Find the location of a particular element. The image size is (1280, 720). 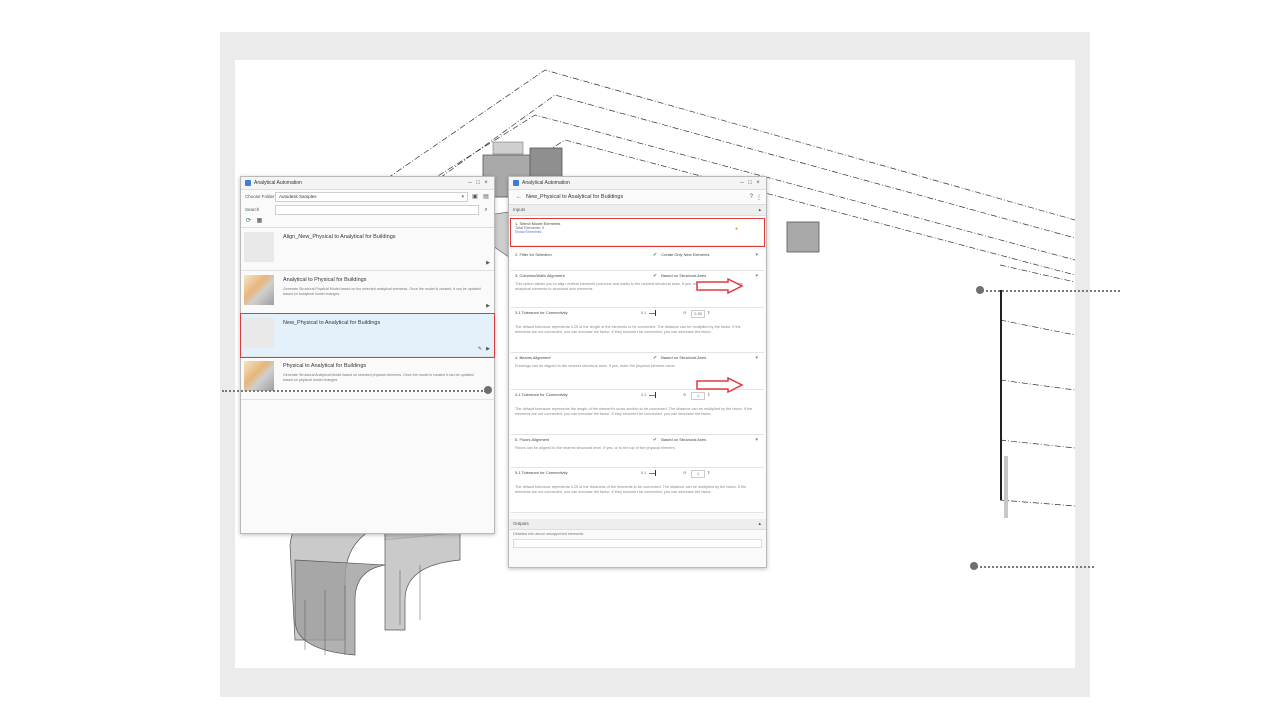

list-toolbar: ⟳ ▦ is located at coordinates (367, 222).